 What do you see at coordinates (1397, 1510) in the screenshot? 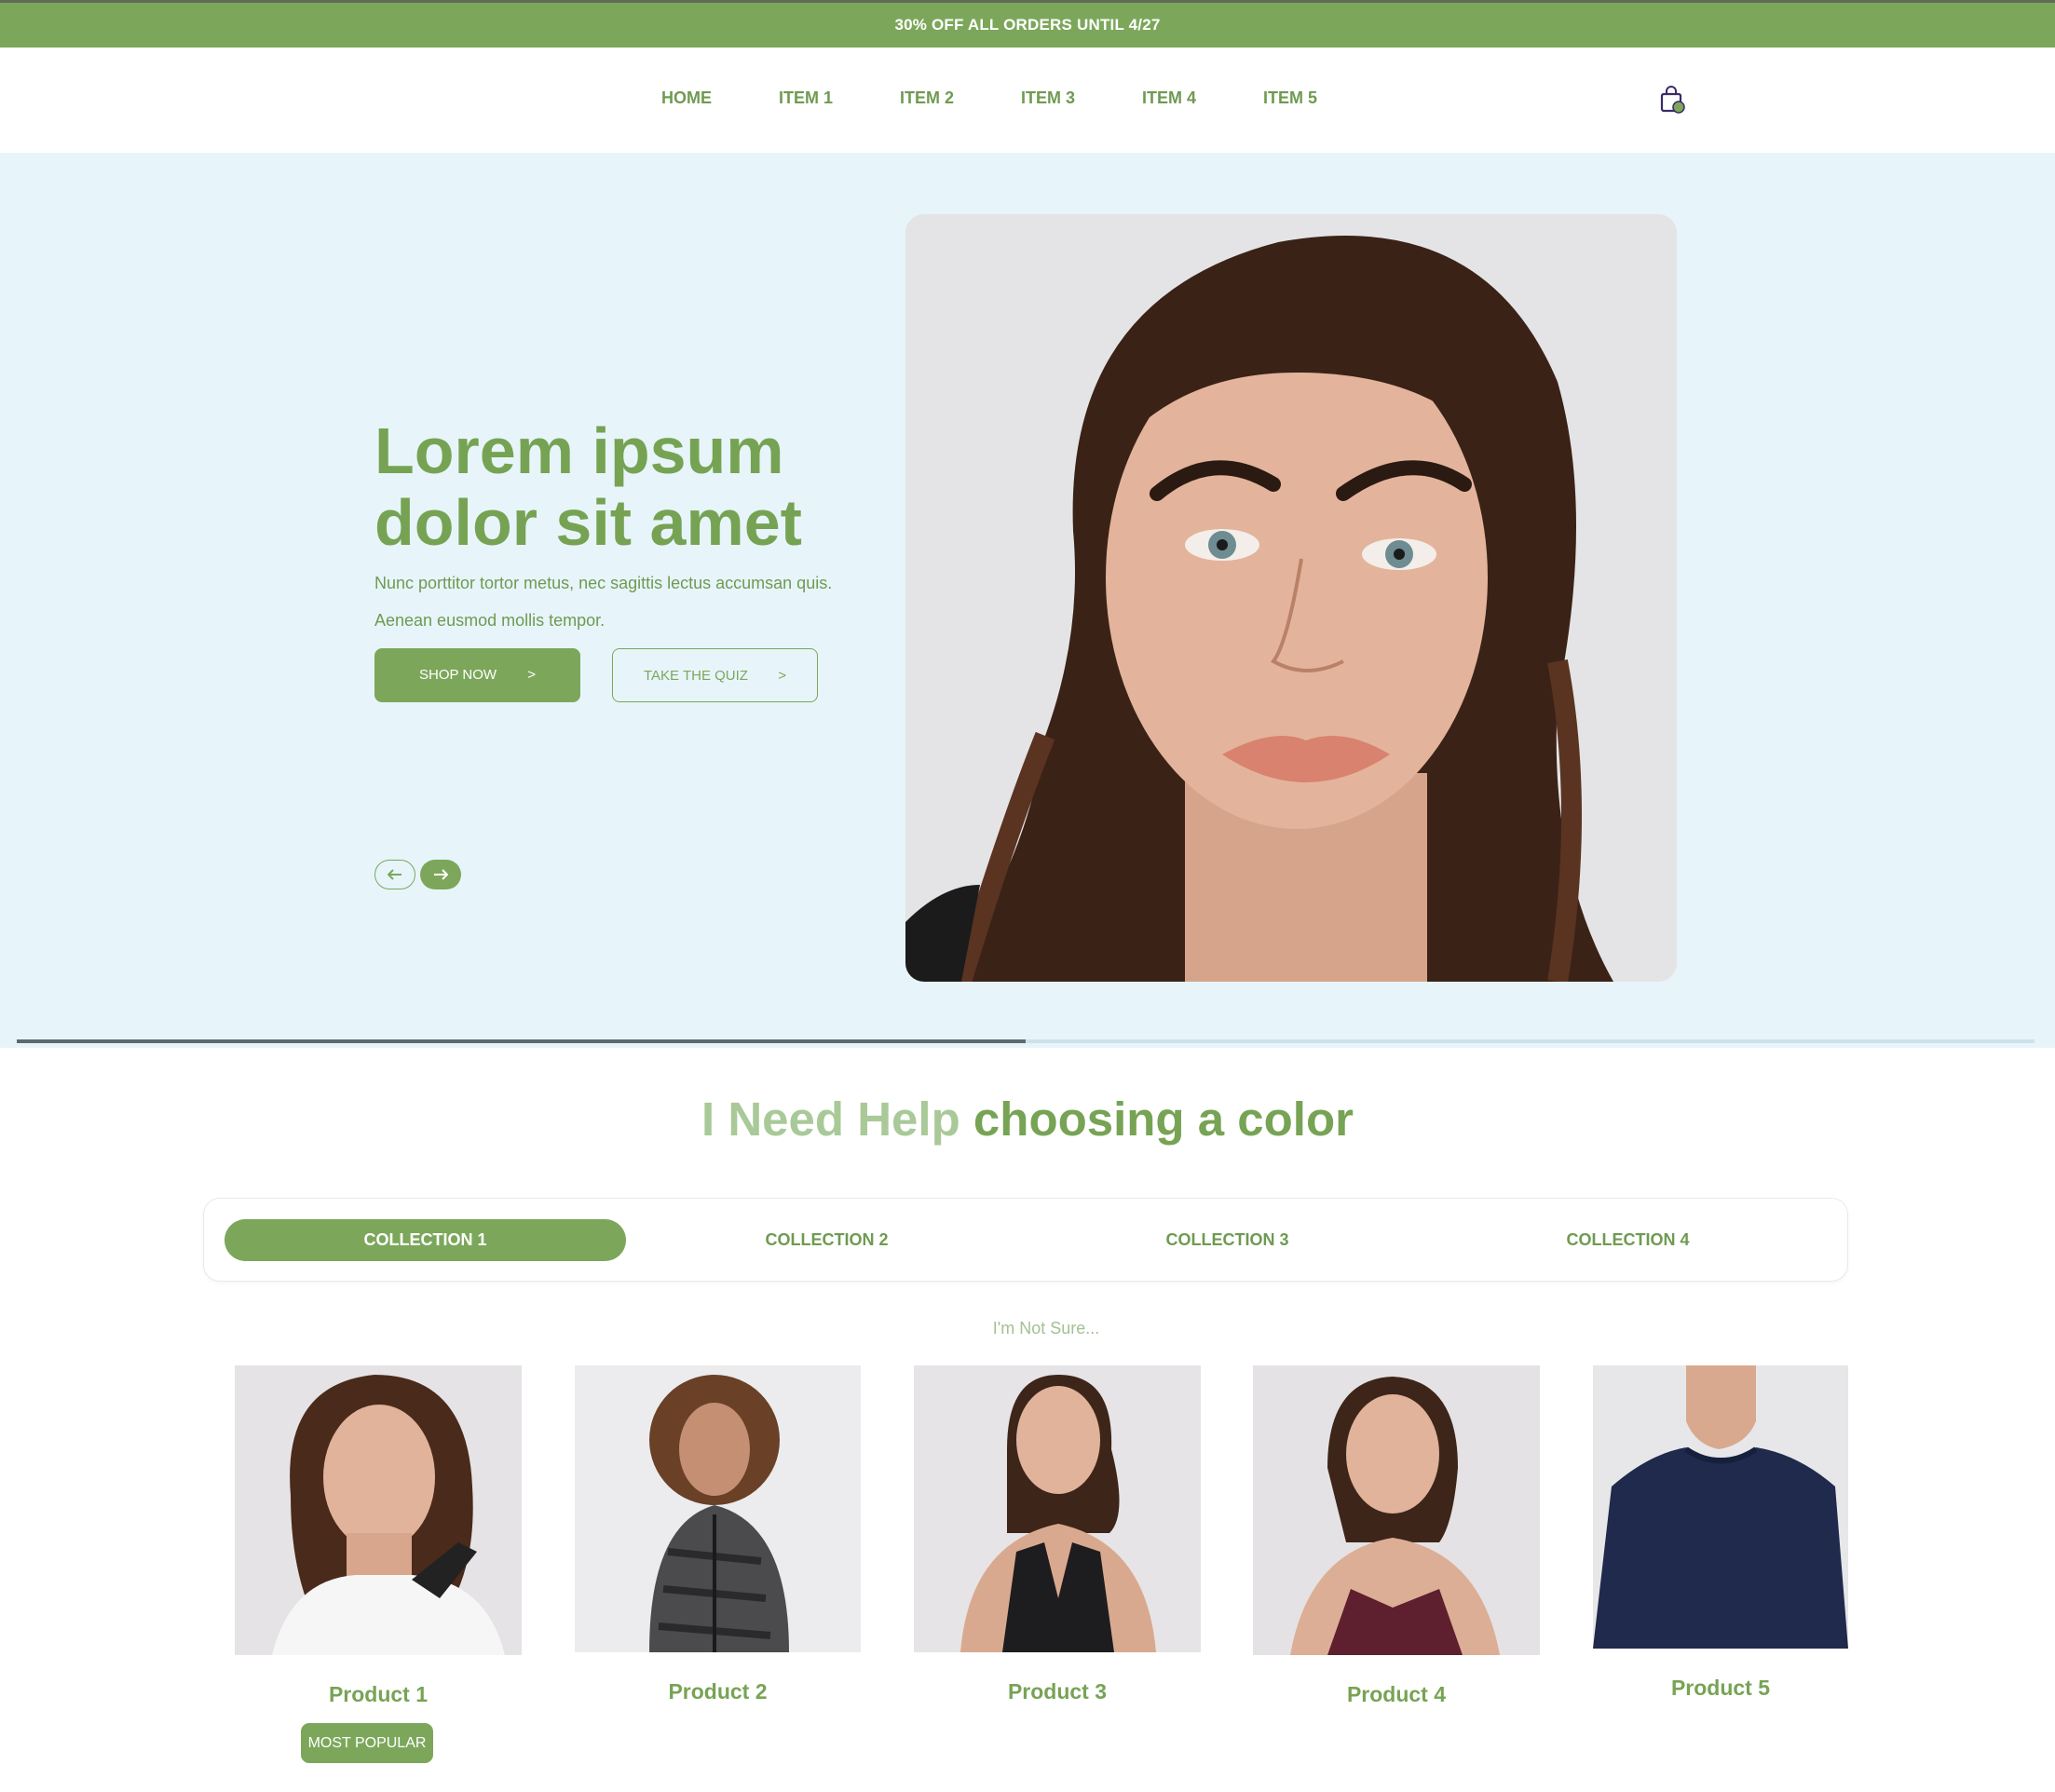
I see `product-4-image` at bounding box center [1397, 1510].